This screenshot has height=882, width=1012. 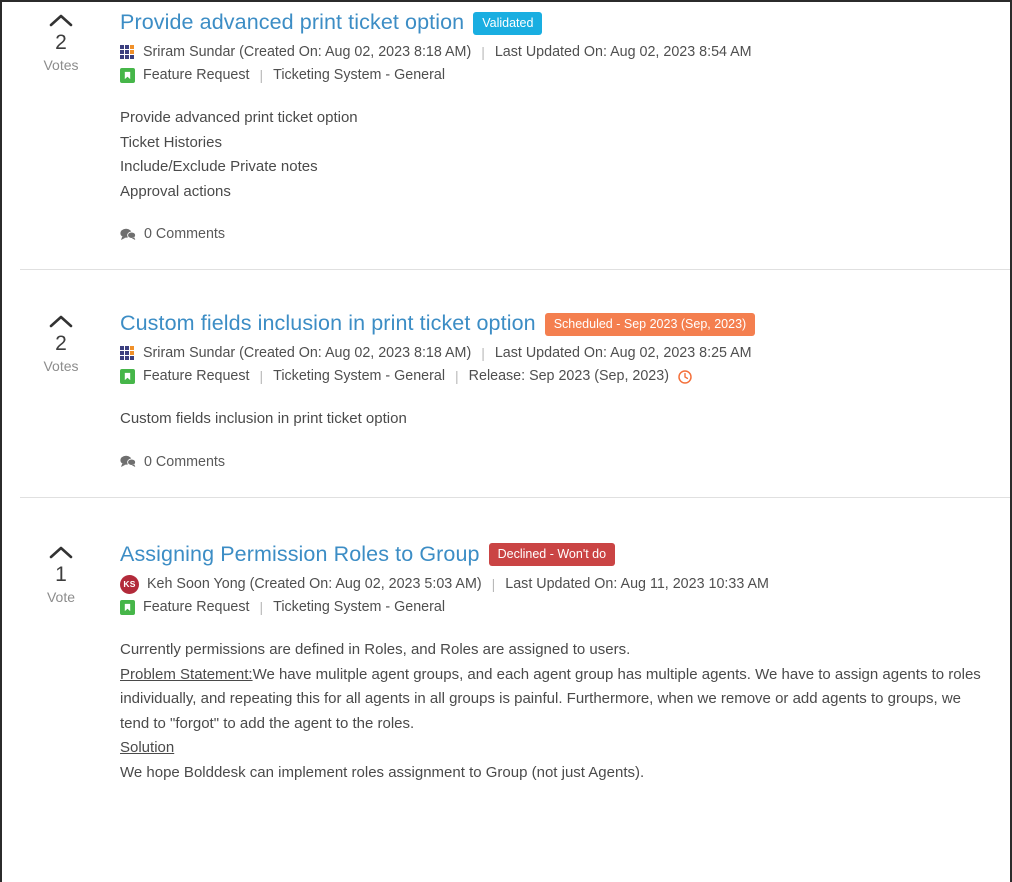 I want to click on status-badge: Declined - Won't do, so click(x=552, y=555).